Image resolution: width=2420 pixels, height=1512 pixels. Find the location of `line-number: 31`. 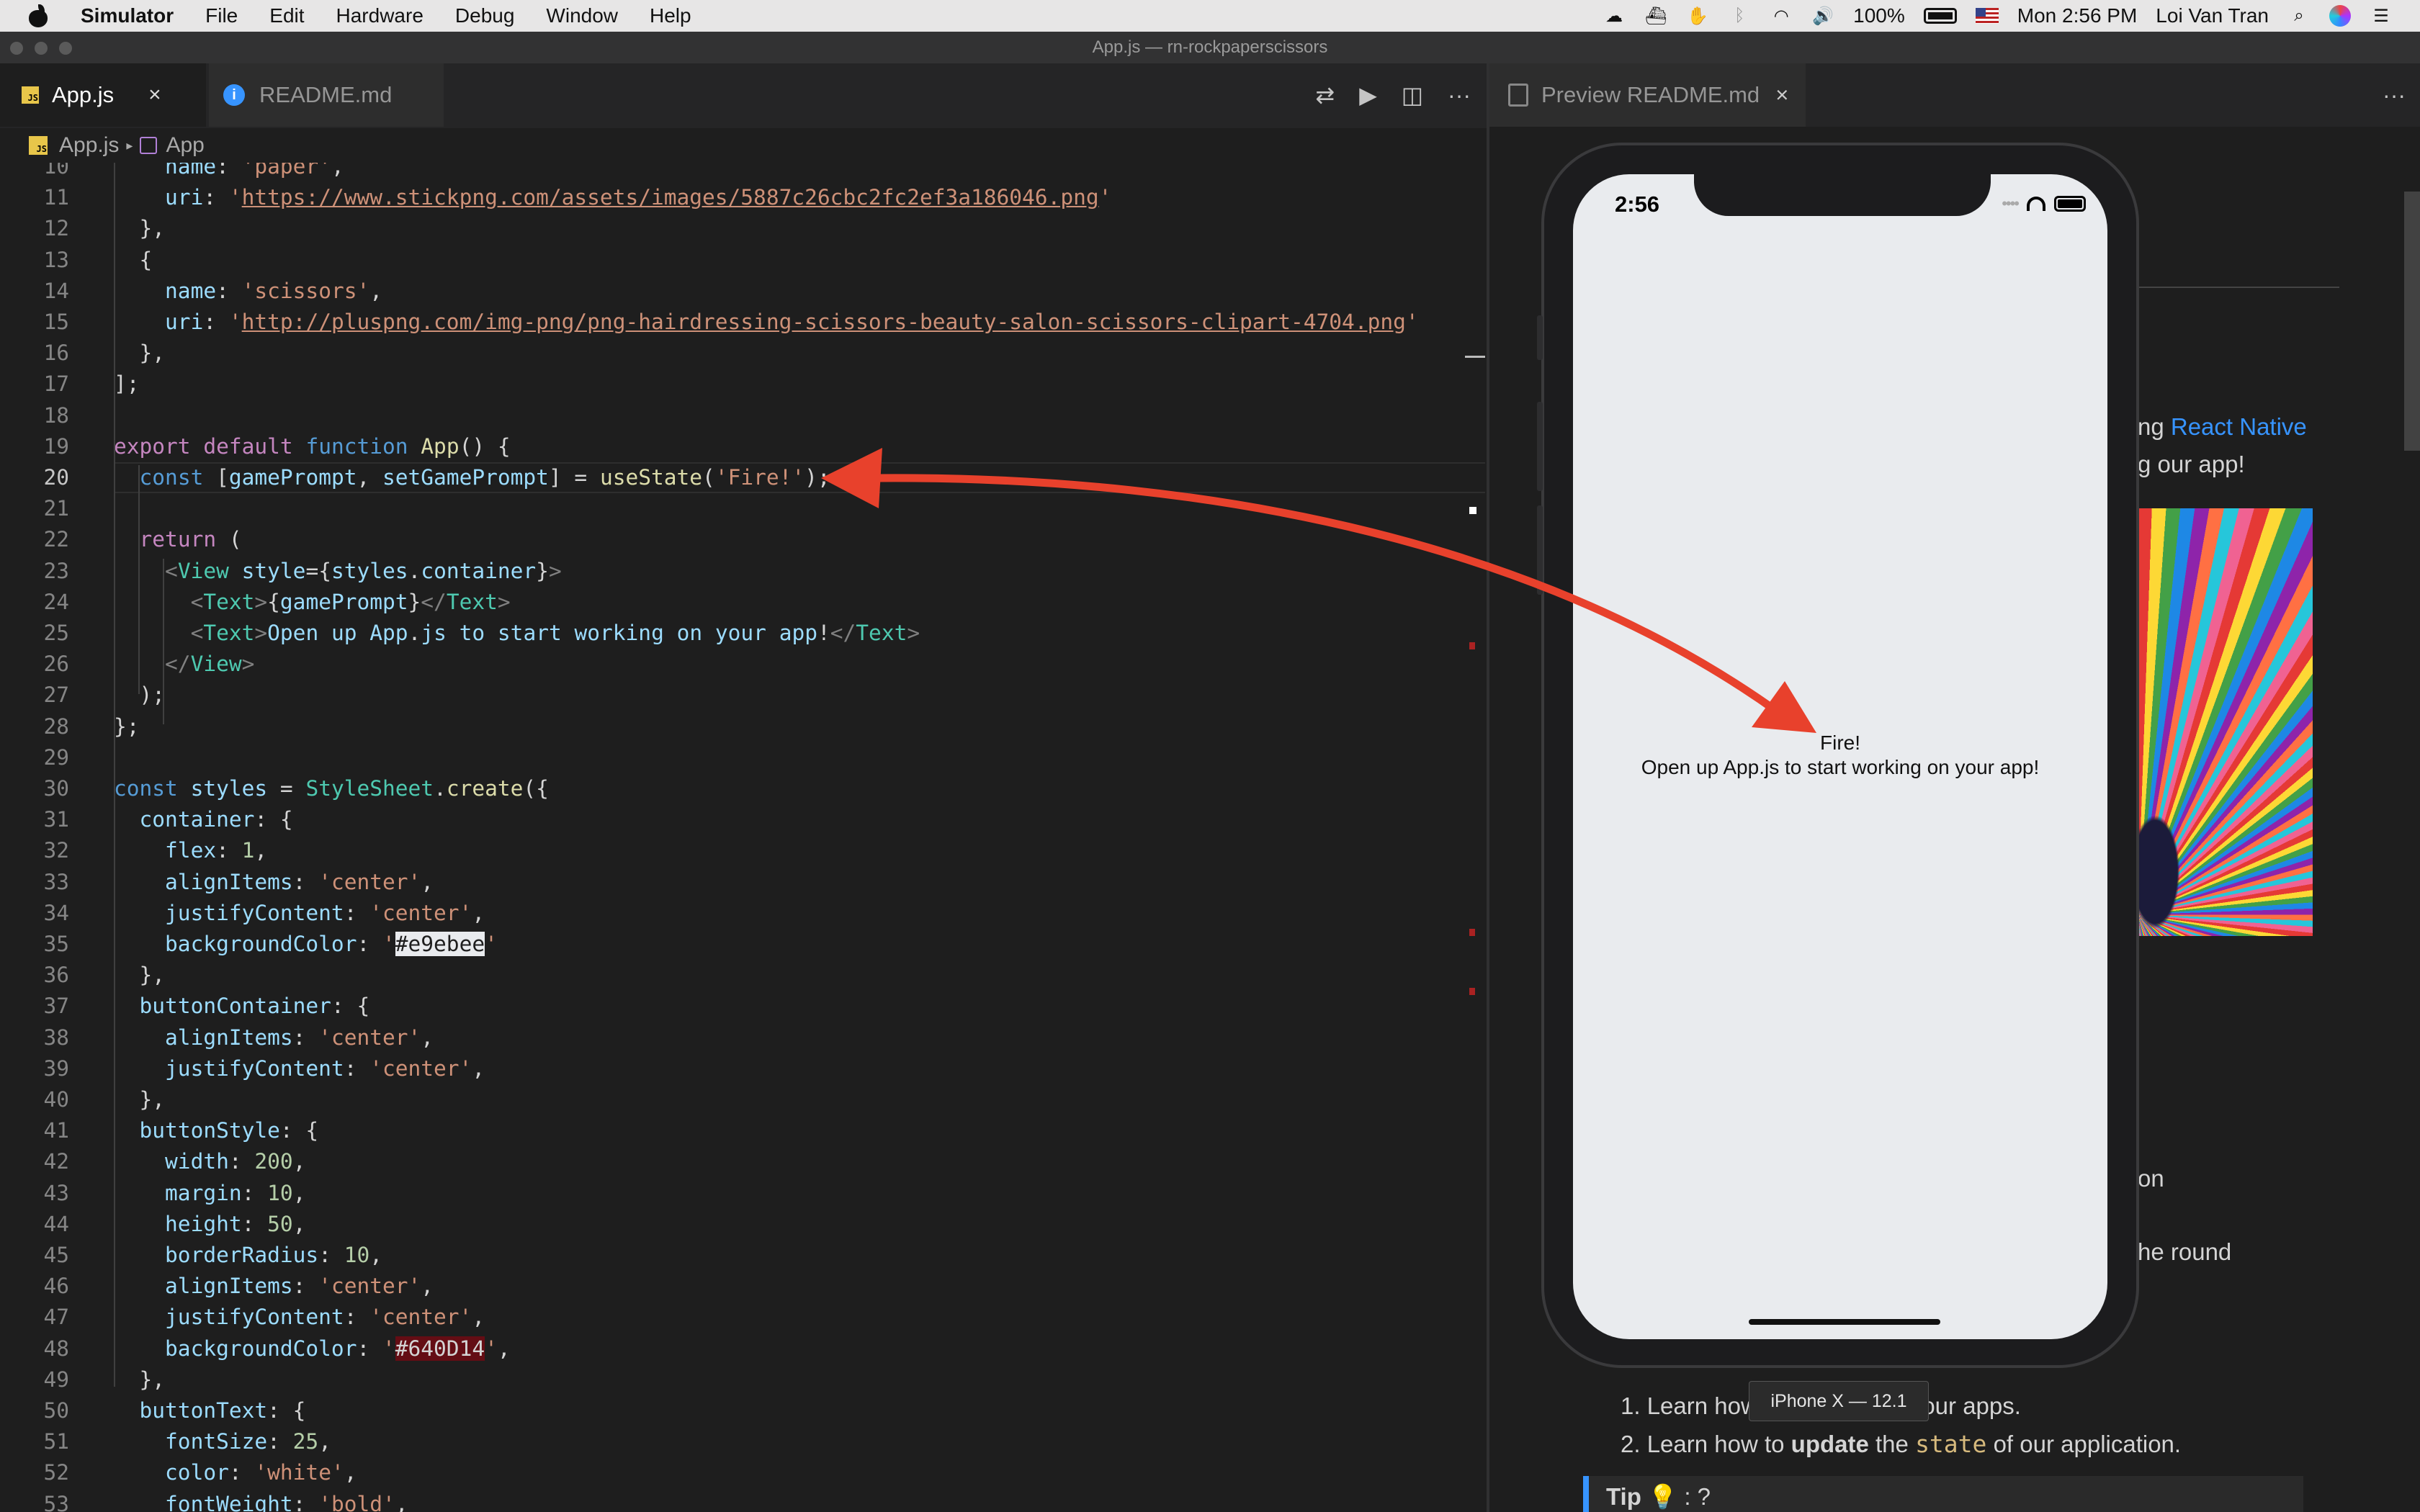

line-number: 31 is located at coordinates (56, 819).